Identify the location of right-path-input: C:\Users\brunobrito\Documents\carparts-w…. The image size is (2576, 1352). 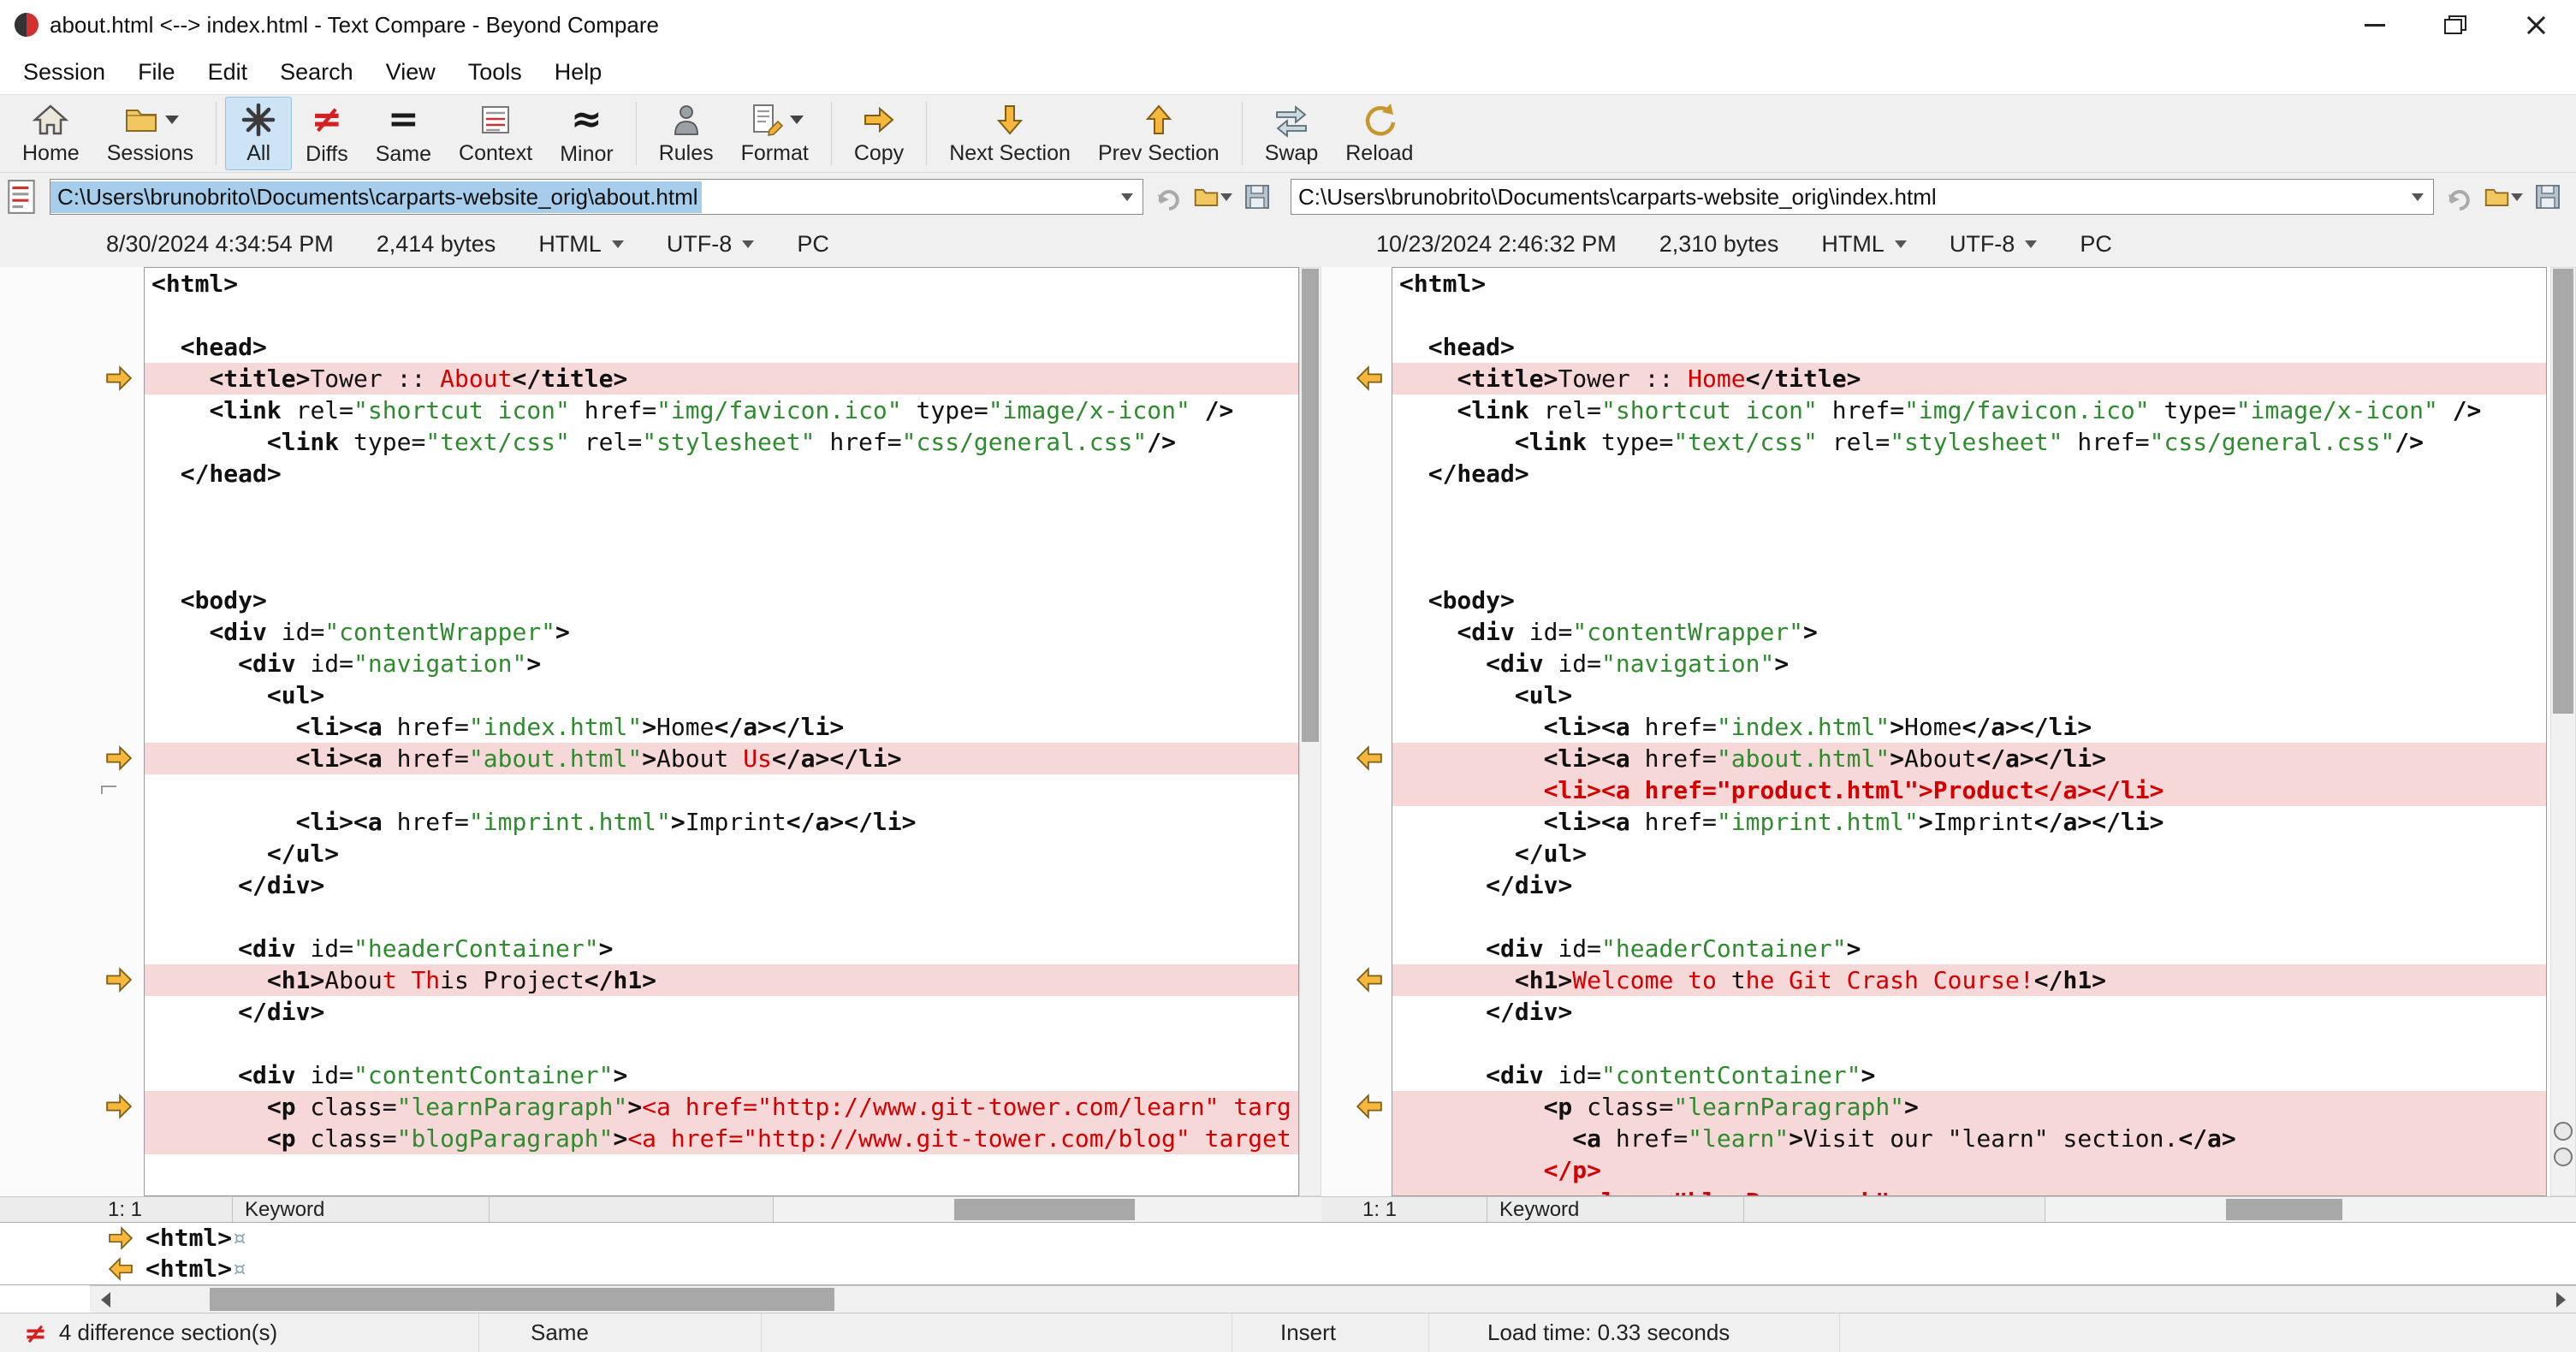
(1862, 197).